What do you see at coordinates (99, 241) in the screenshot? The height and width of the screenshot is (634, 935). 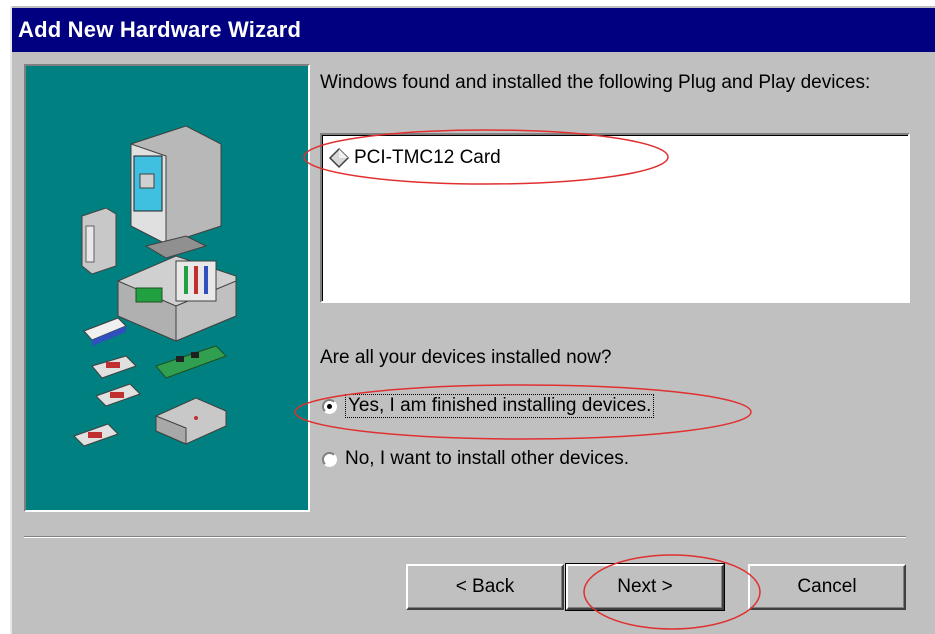 I see `speaker-icon` at bounding box center [99, 241].